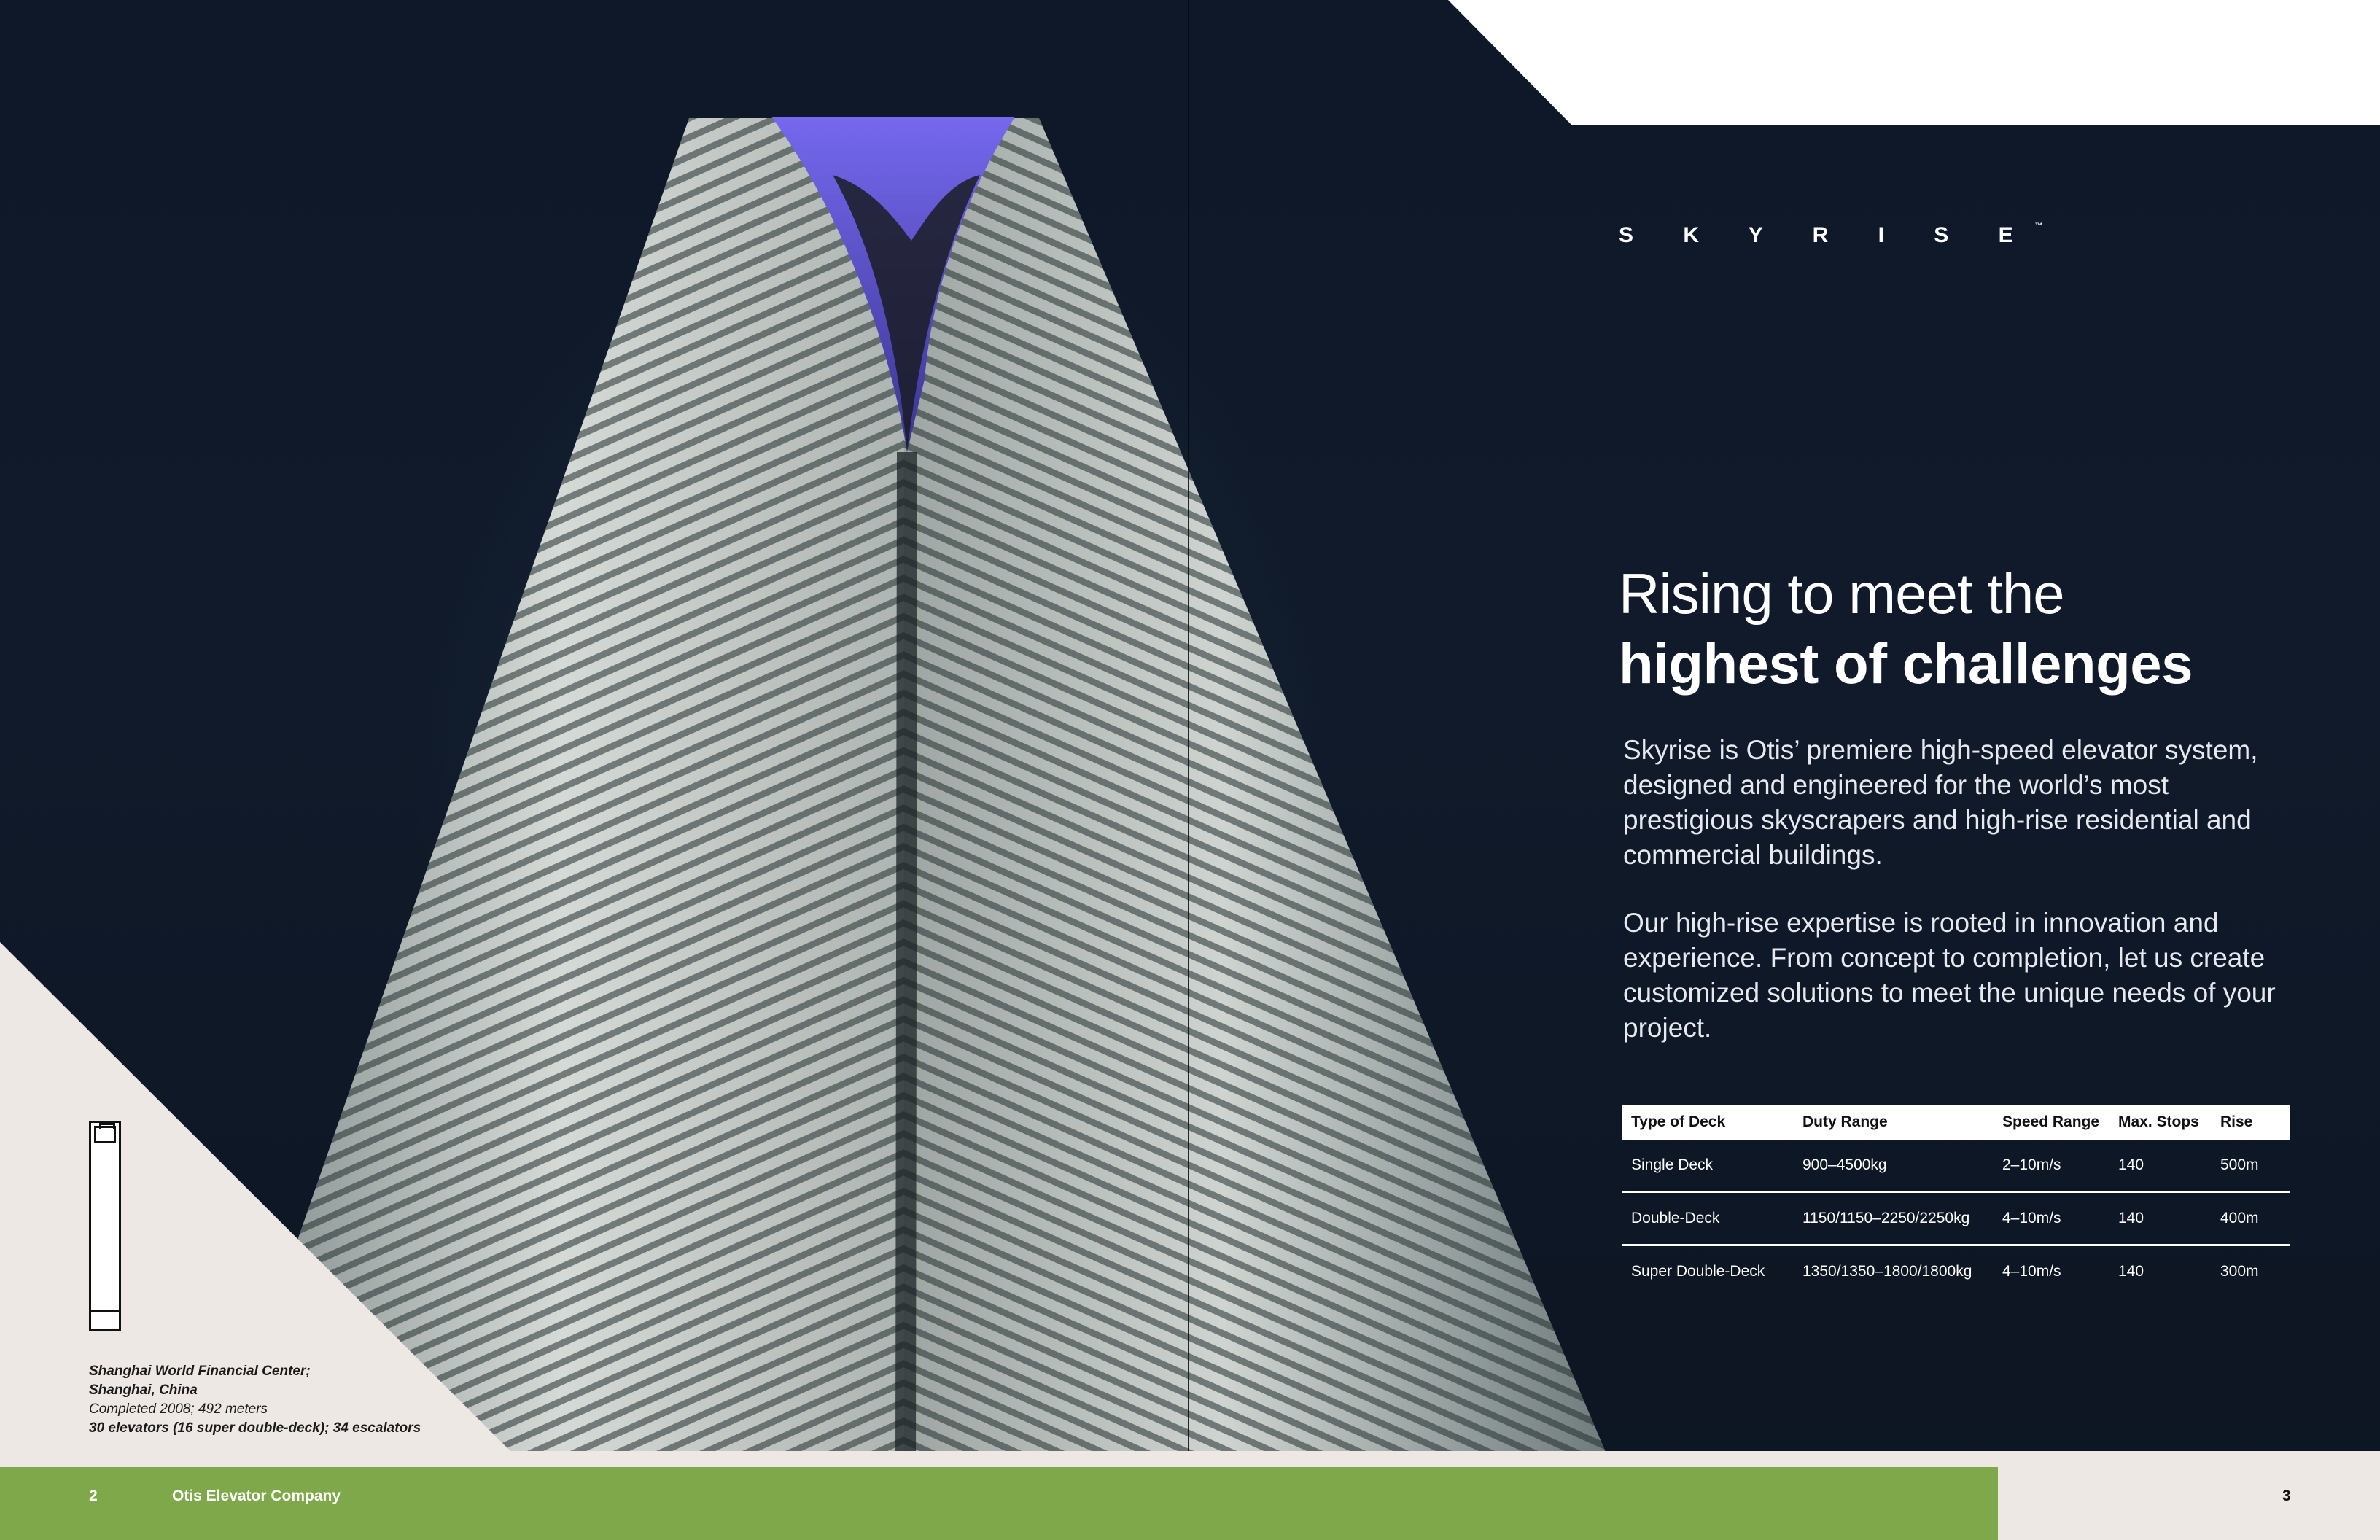 This screenshot has width=2380, height=1540. Describe the element at coordinates (2286, 1496) in the screenshot. I see `page-number-right: 3` at that location.